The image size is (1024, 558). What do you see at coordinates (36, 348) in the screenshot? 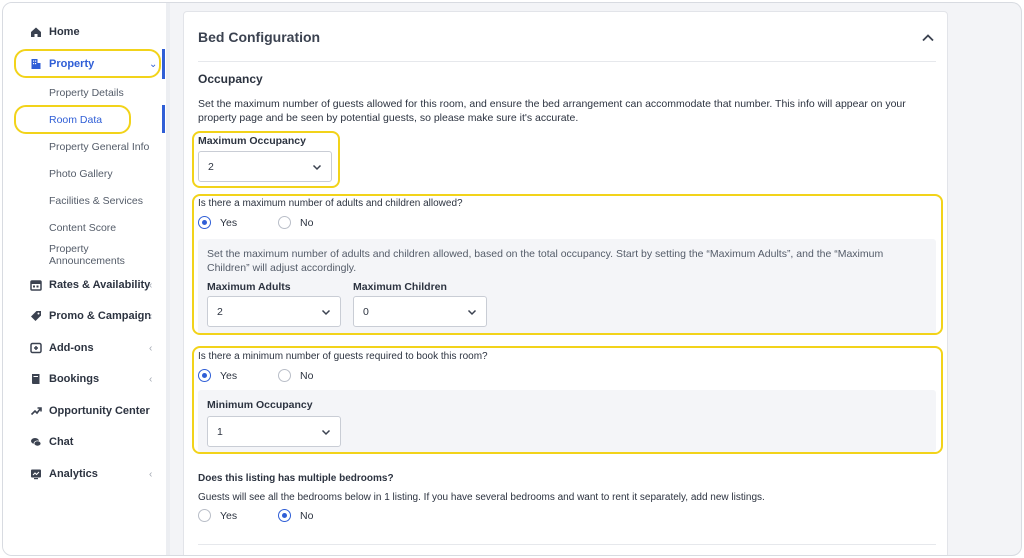
I see `addon-box-icon` at bounding box center [36, 348].